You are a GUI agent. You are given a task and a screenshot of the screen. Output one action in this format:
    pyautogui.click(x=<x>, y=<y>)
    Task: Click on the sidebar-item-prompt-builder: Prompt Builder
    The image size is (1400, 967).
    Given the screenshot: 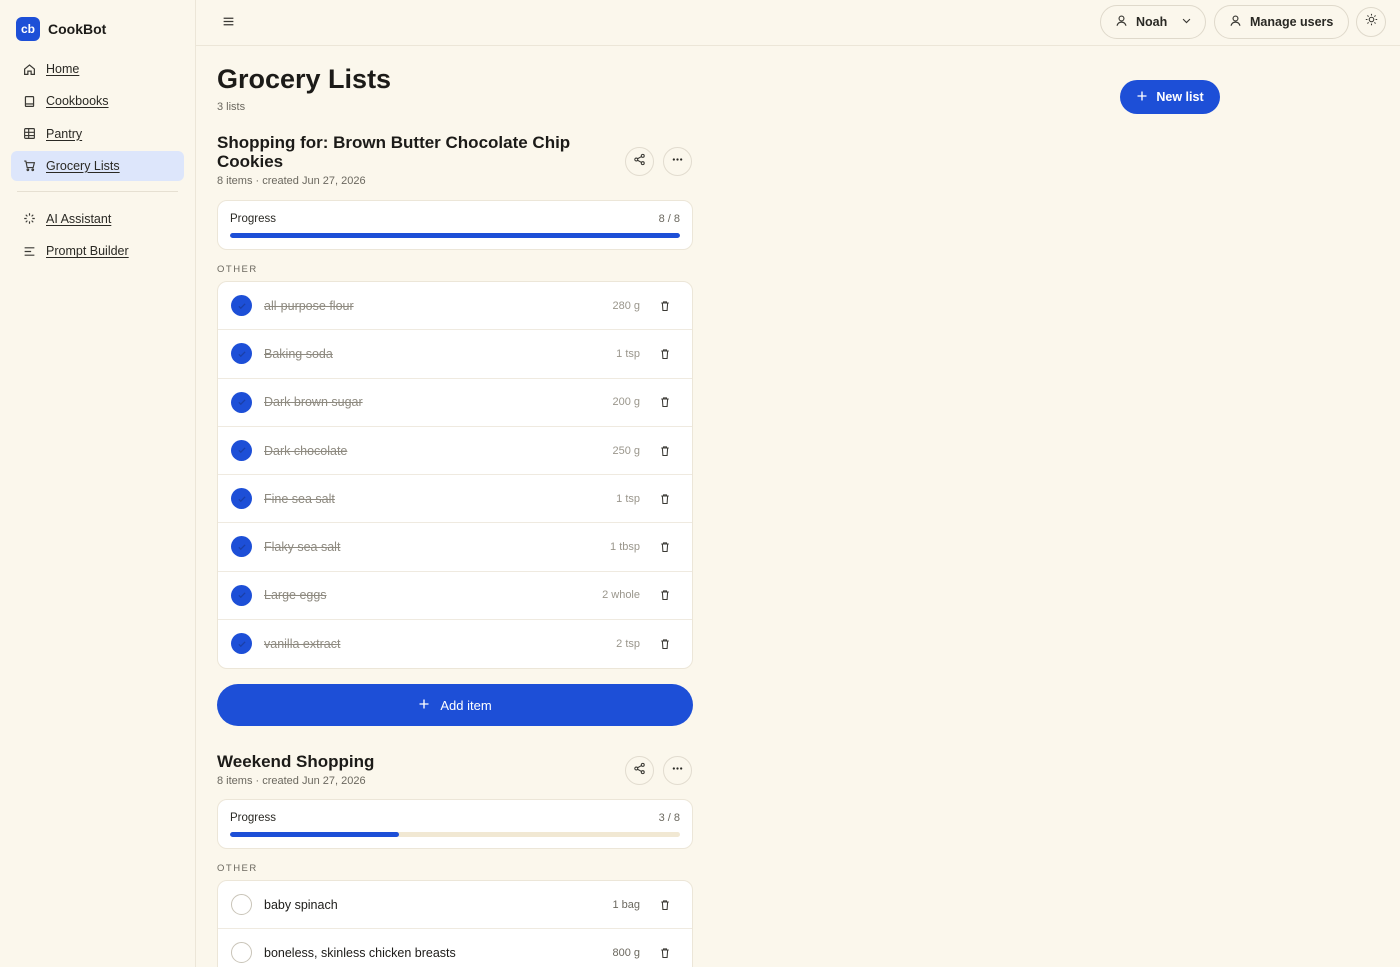 What is the action you would take?
    pyautogui.click(x=97, y=251)
    